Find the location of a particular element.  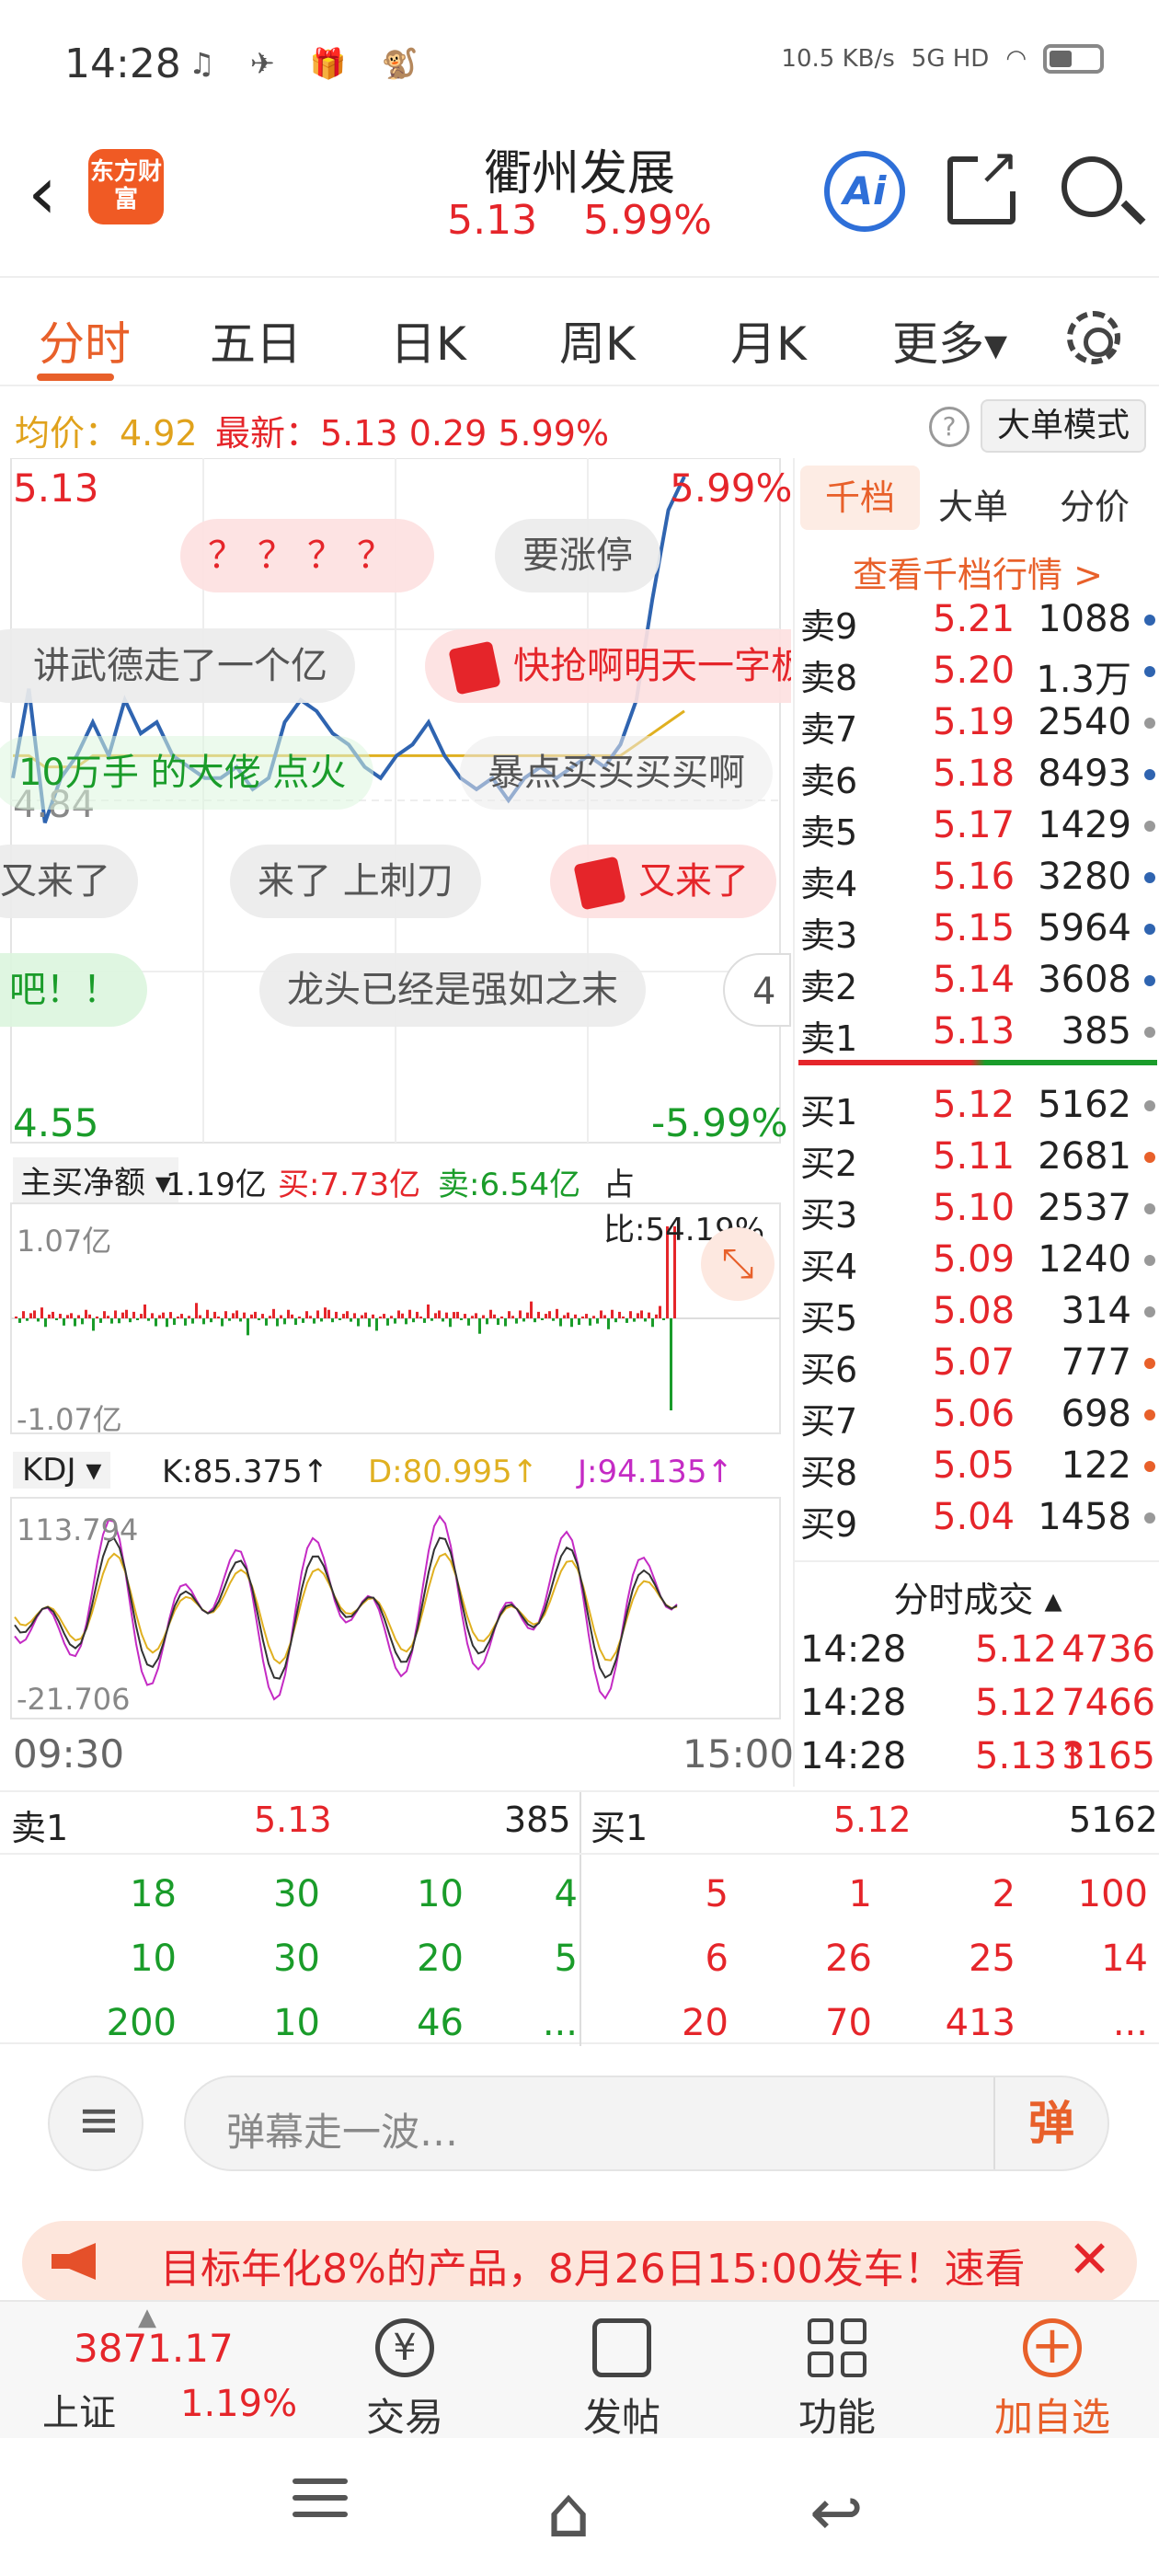

ask-row: 卖2 5.14 3608 is located at coordinates (977, 981).